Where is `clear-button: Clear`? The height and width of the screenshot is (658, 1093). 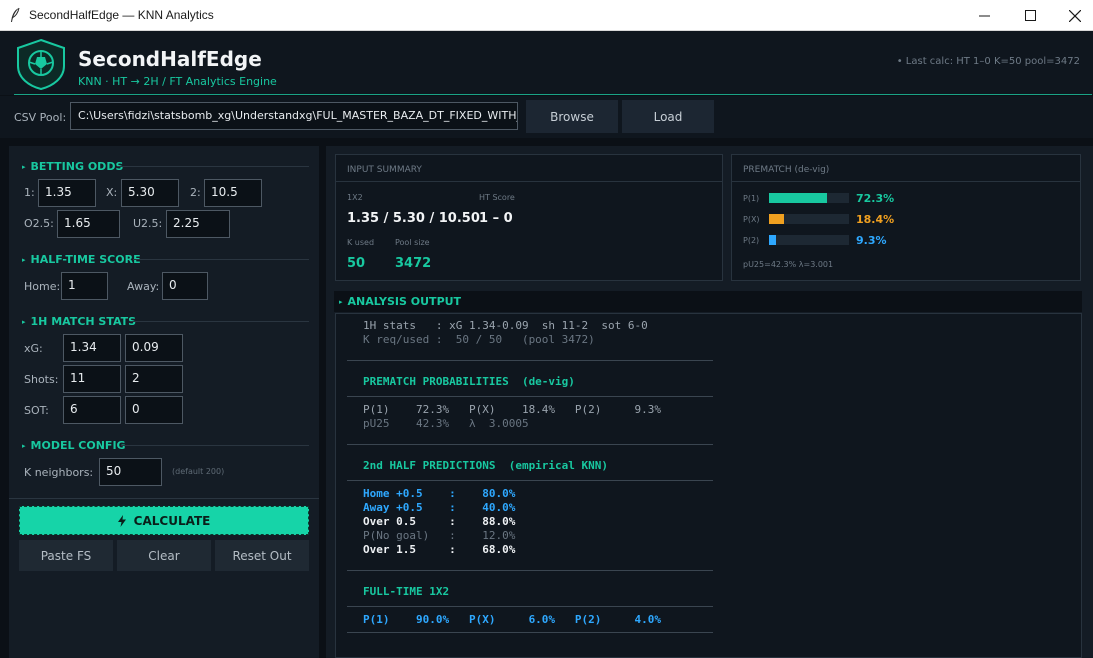
clear-button: Clear is located at coordinates (164, 555).